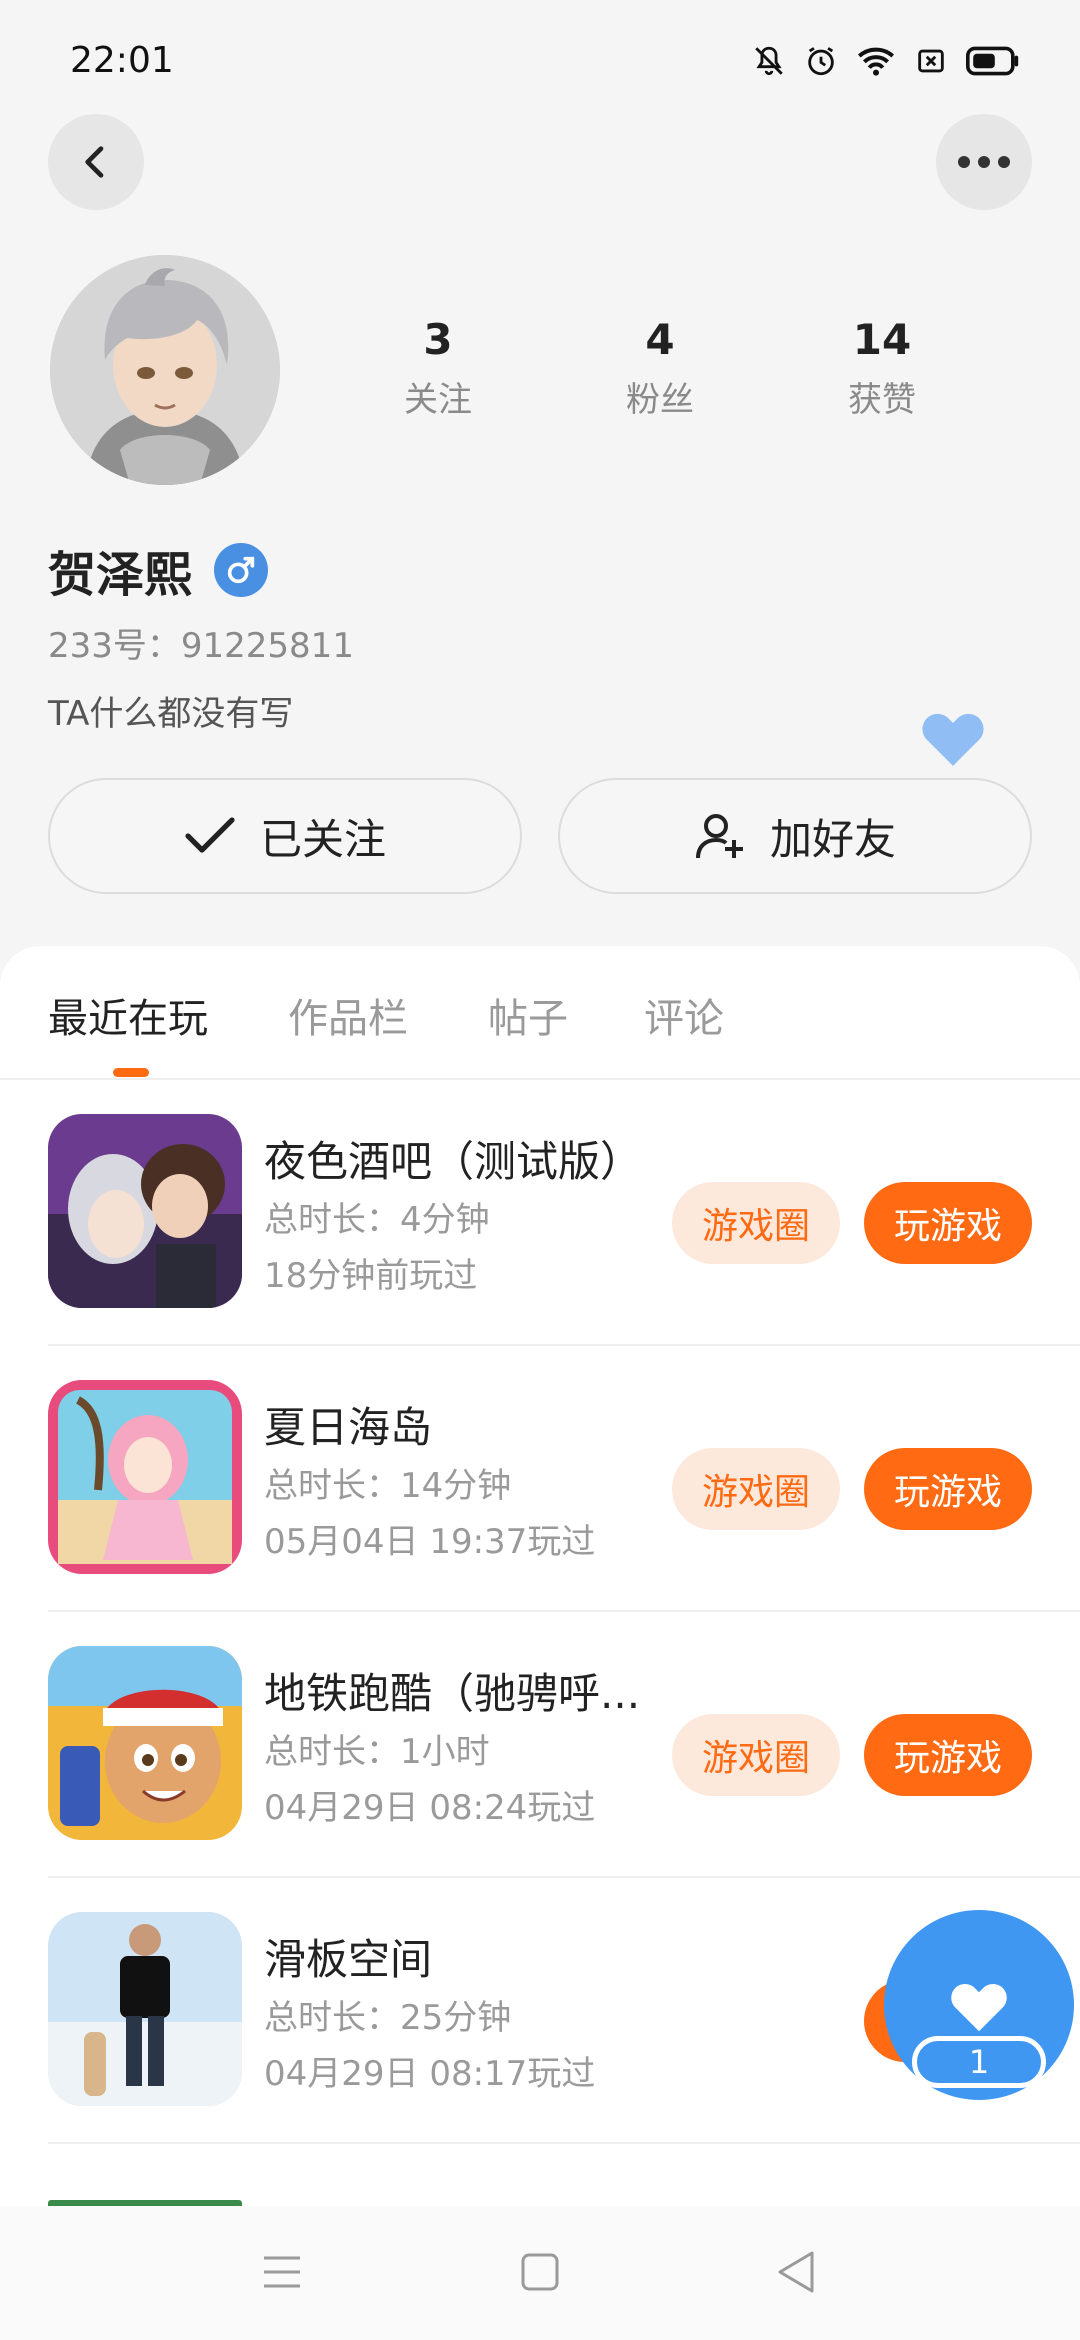 Image resolution: width=1080 pixels, height=2340 pixels. I want to click on game-duration: 总时长：25分钟, so click(388, 2018).